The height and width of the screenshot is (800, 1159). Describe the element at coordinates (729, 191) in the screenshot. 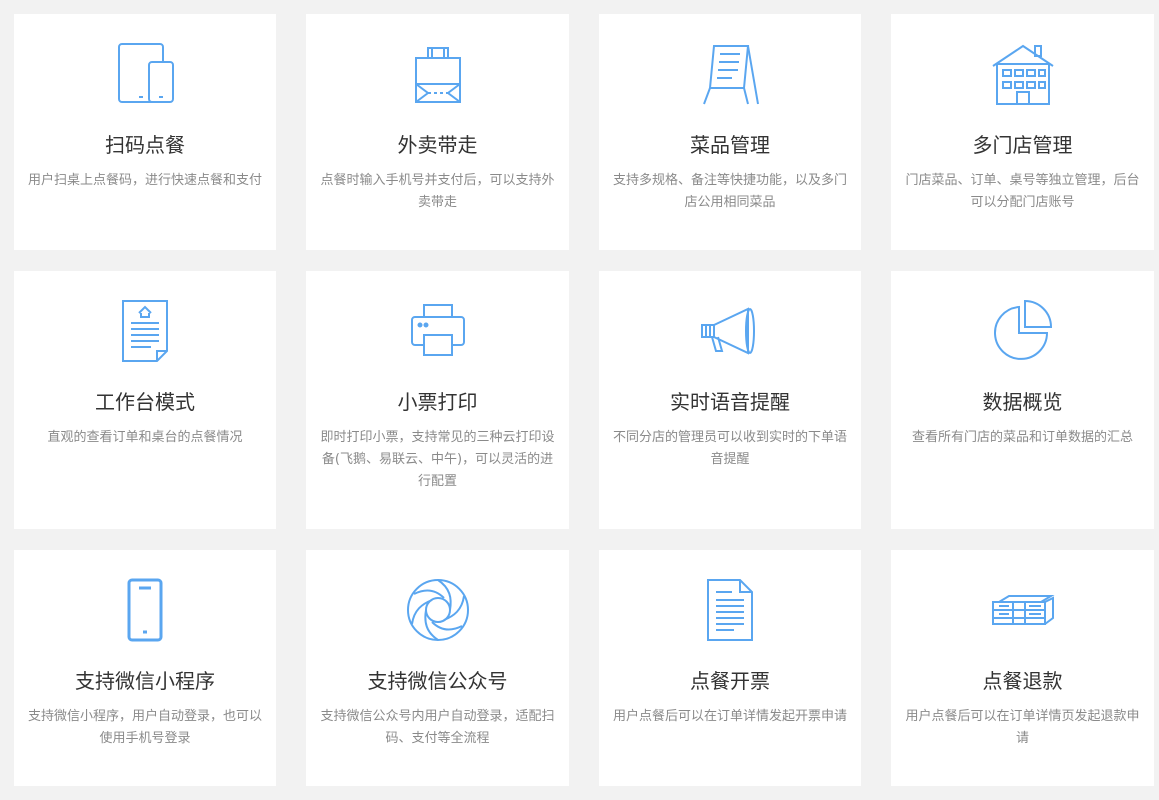

I see `feature-desc: 支持多规格、备注等快捷功能，以及多门店公用相同菜品` at that location.